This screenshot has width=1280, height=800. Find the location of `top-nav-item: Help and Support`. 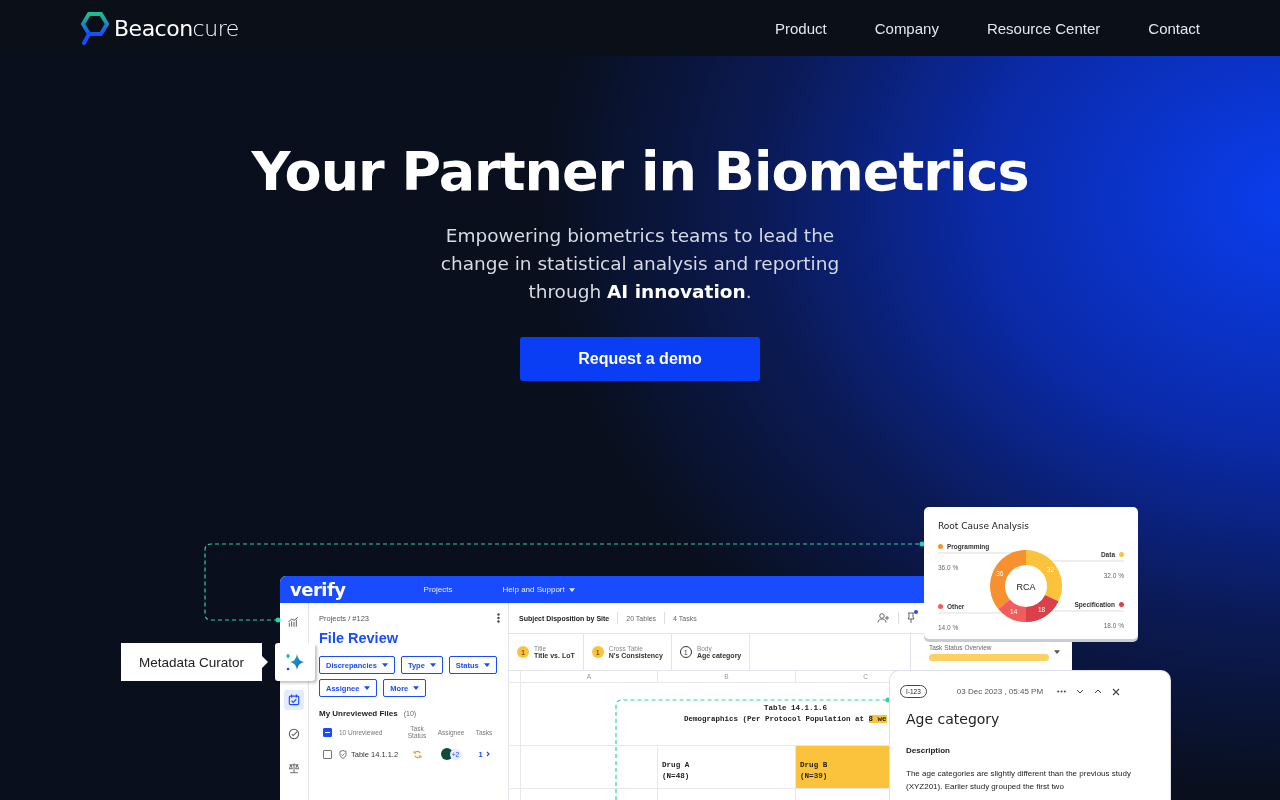

top-nav-item: Help and Support is located at coordinates (538, 589).